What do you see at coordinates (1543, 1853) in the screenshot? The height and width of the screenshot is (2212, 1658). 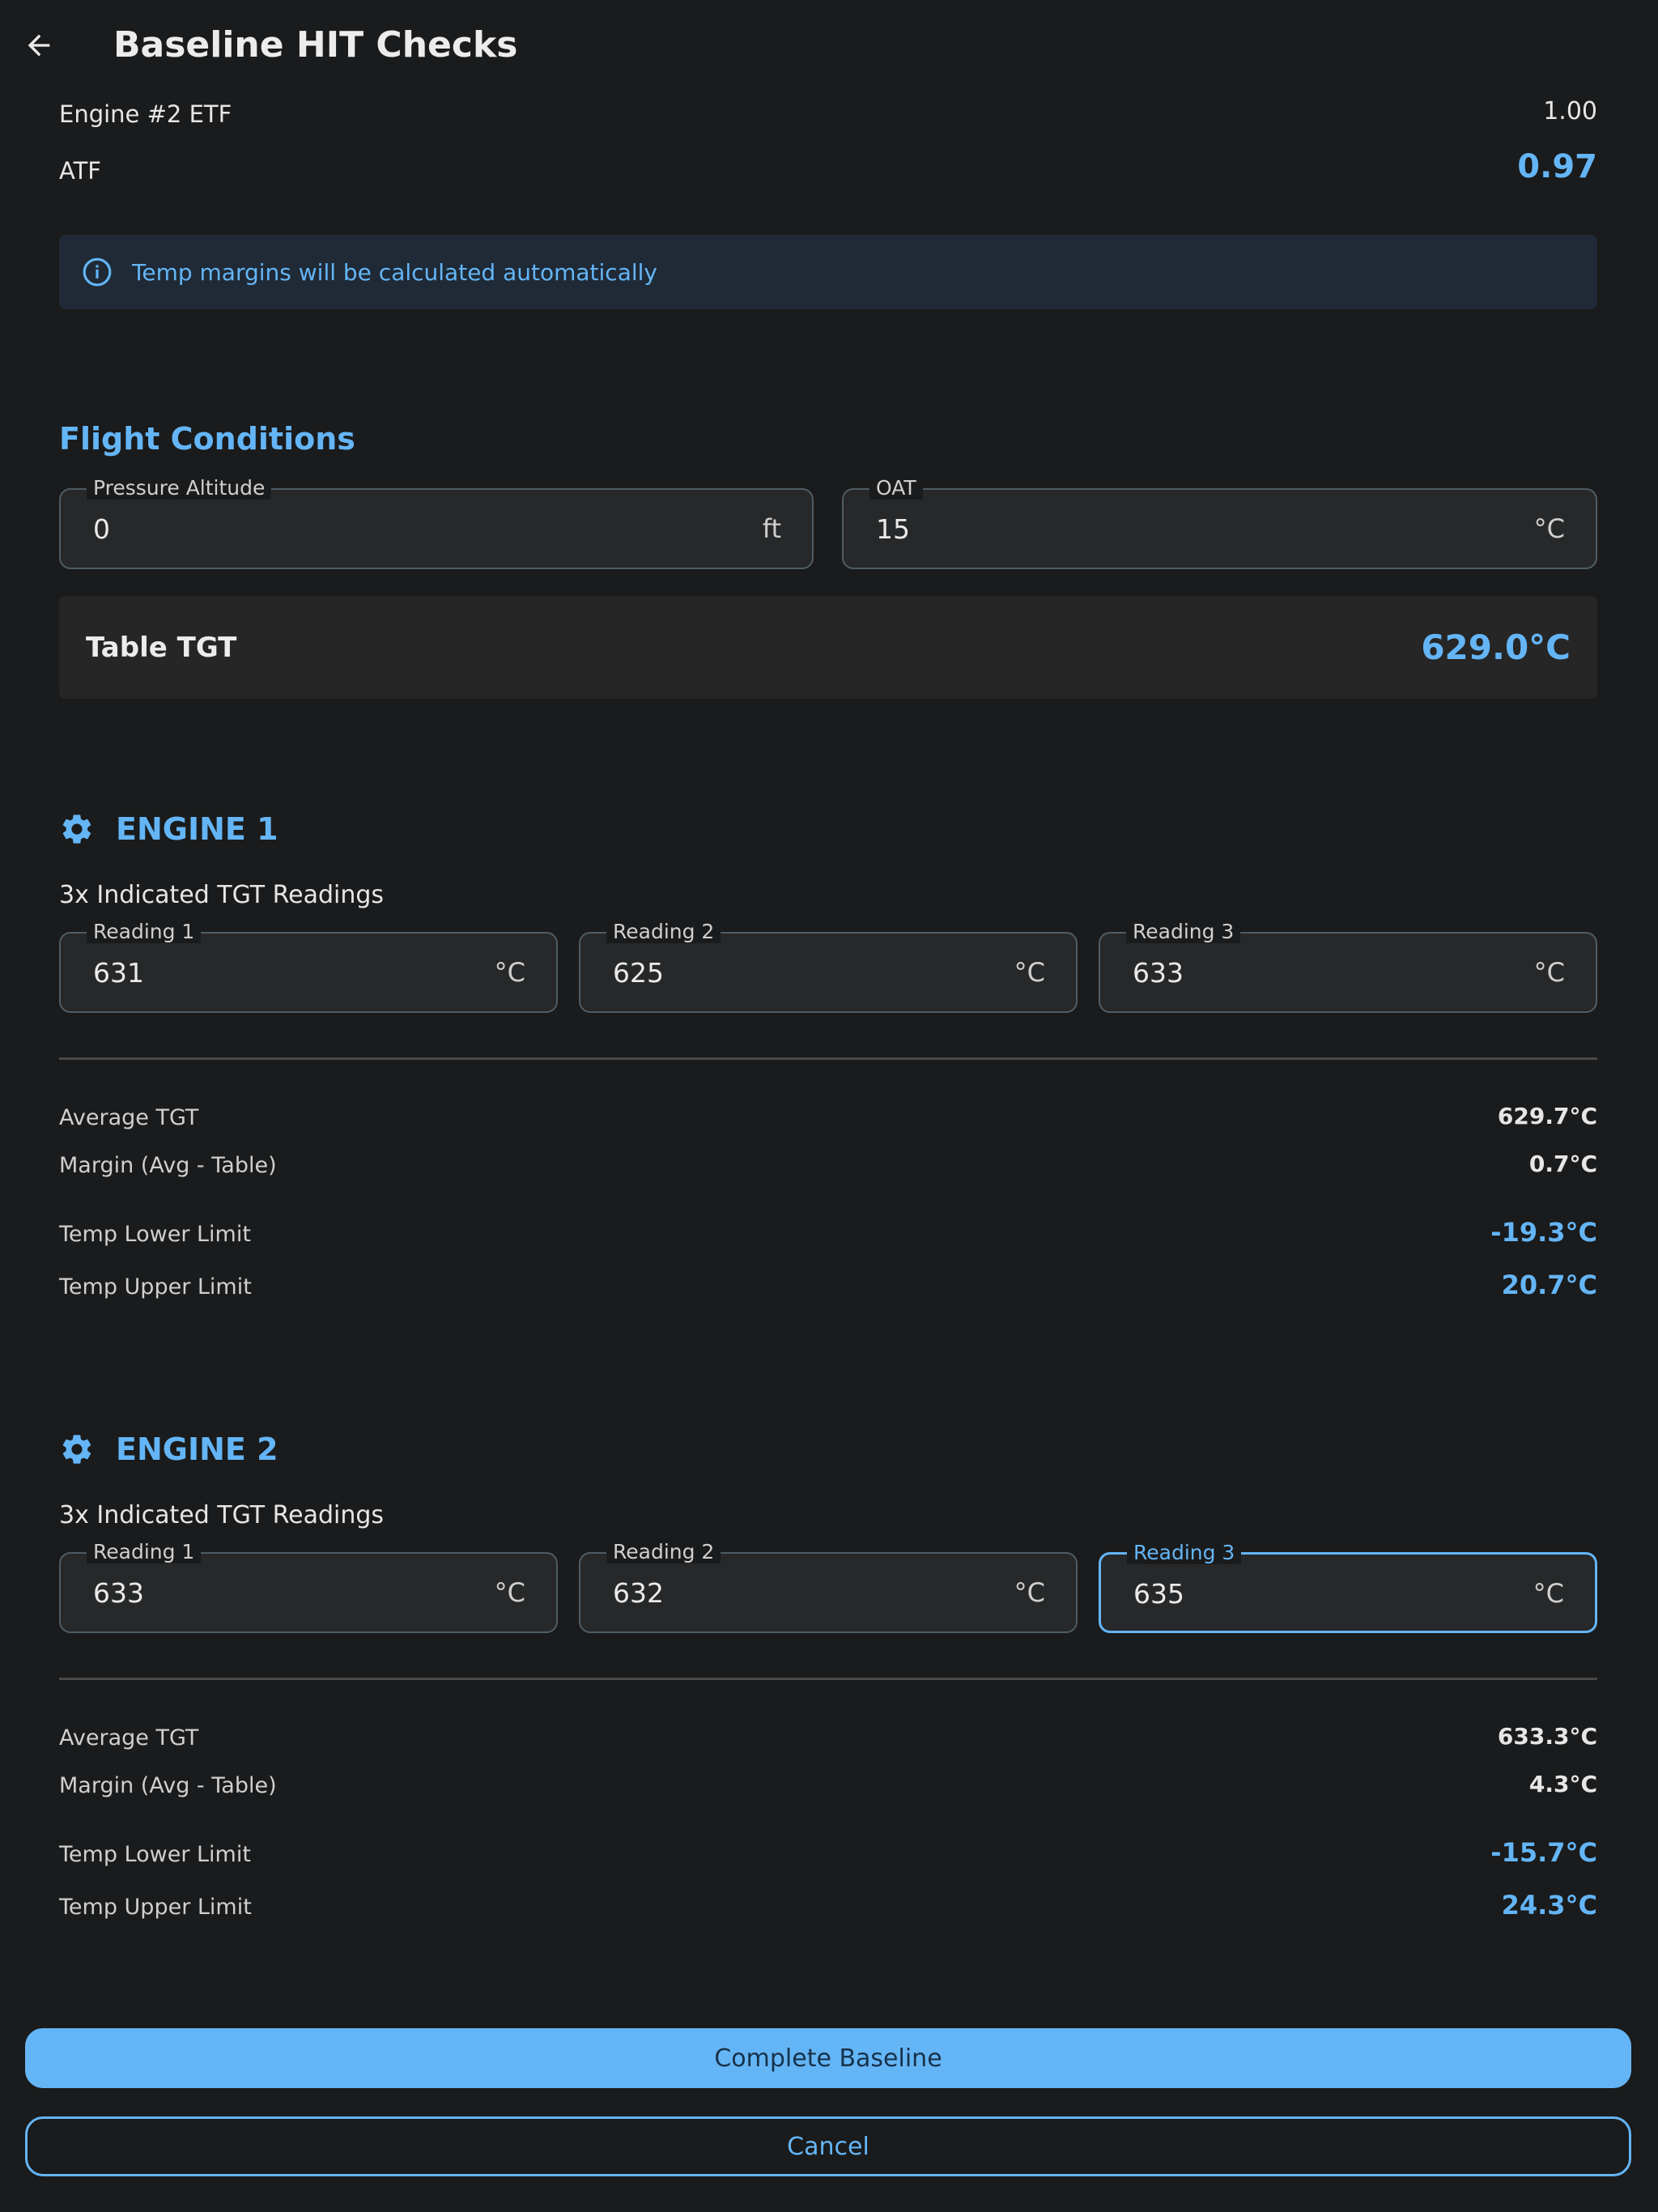 I see `engine-2-lower-limit-value: -15.7°C` at bounding box center [1543, 1853].